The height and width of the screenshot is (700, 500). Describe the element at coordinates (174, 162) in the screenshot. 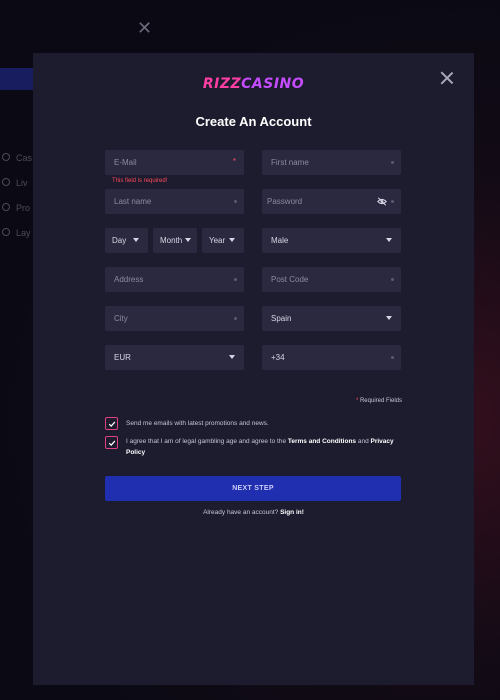

I see `email-field: E-Mail *` at that location.